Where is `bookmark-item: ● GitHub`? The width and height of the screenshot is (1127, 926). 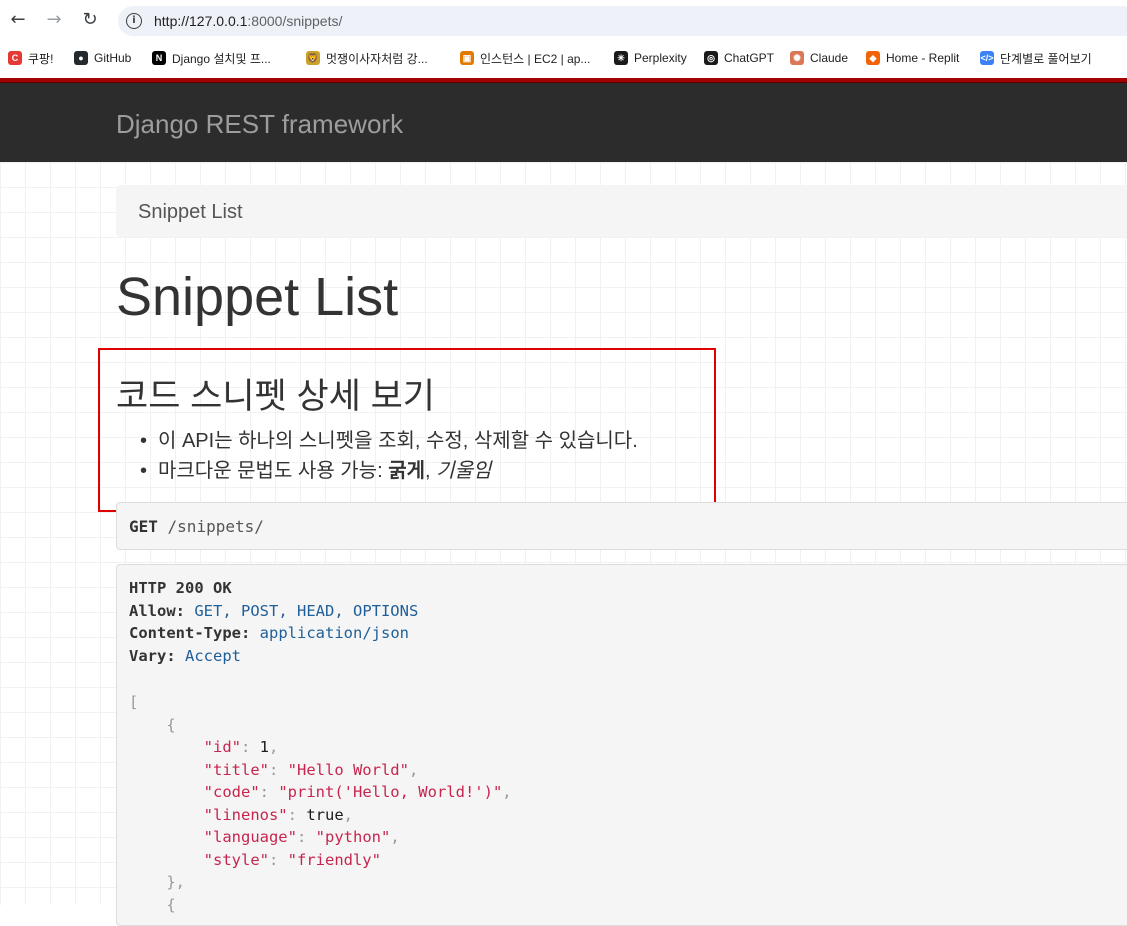
bookmark-item: ● GitHub is located at coordinates (102, 58).